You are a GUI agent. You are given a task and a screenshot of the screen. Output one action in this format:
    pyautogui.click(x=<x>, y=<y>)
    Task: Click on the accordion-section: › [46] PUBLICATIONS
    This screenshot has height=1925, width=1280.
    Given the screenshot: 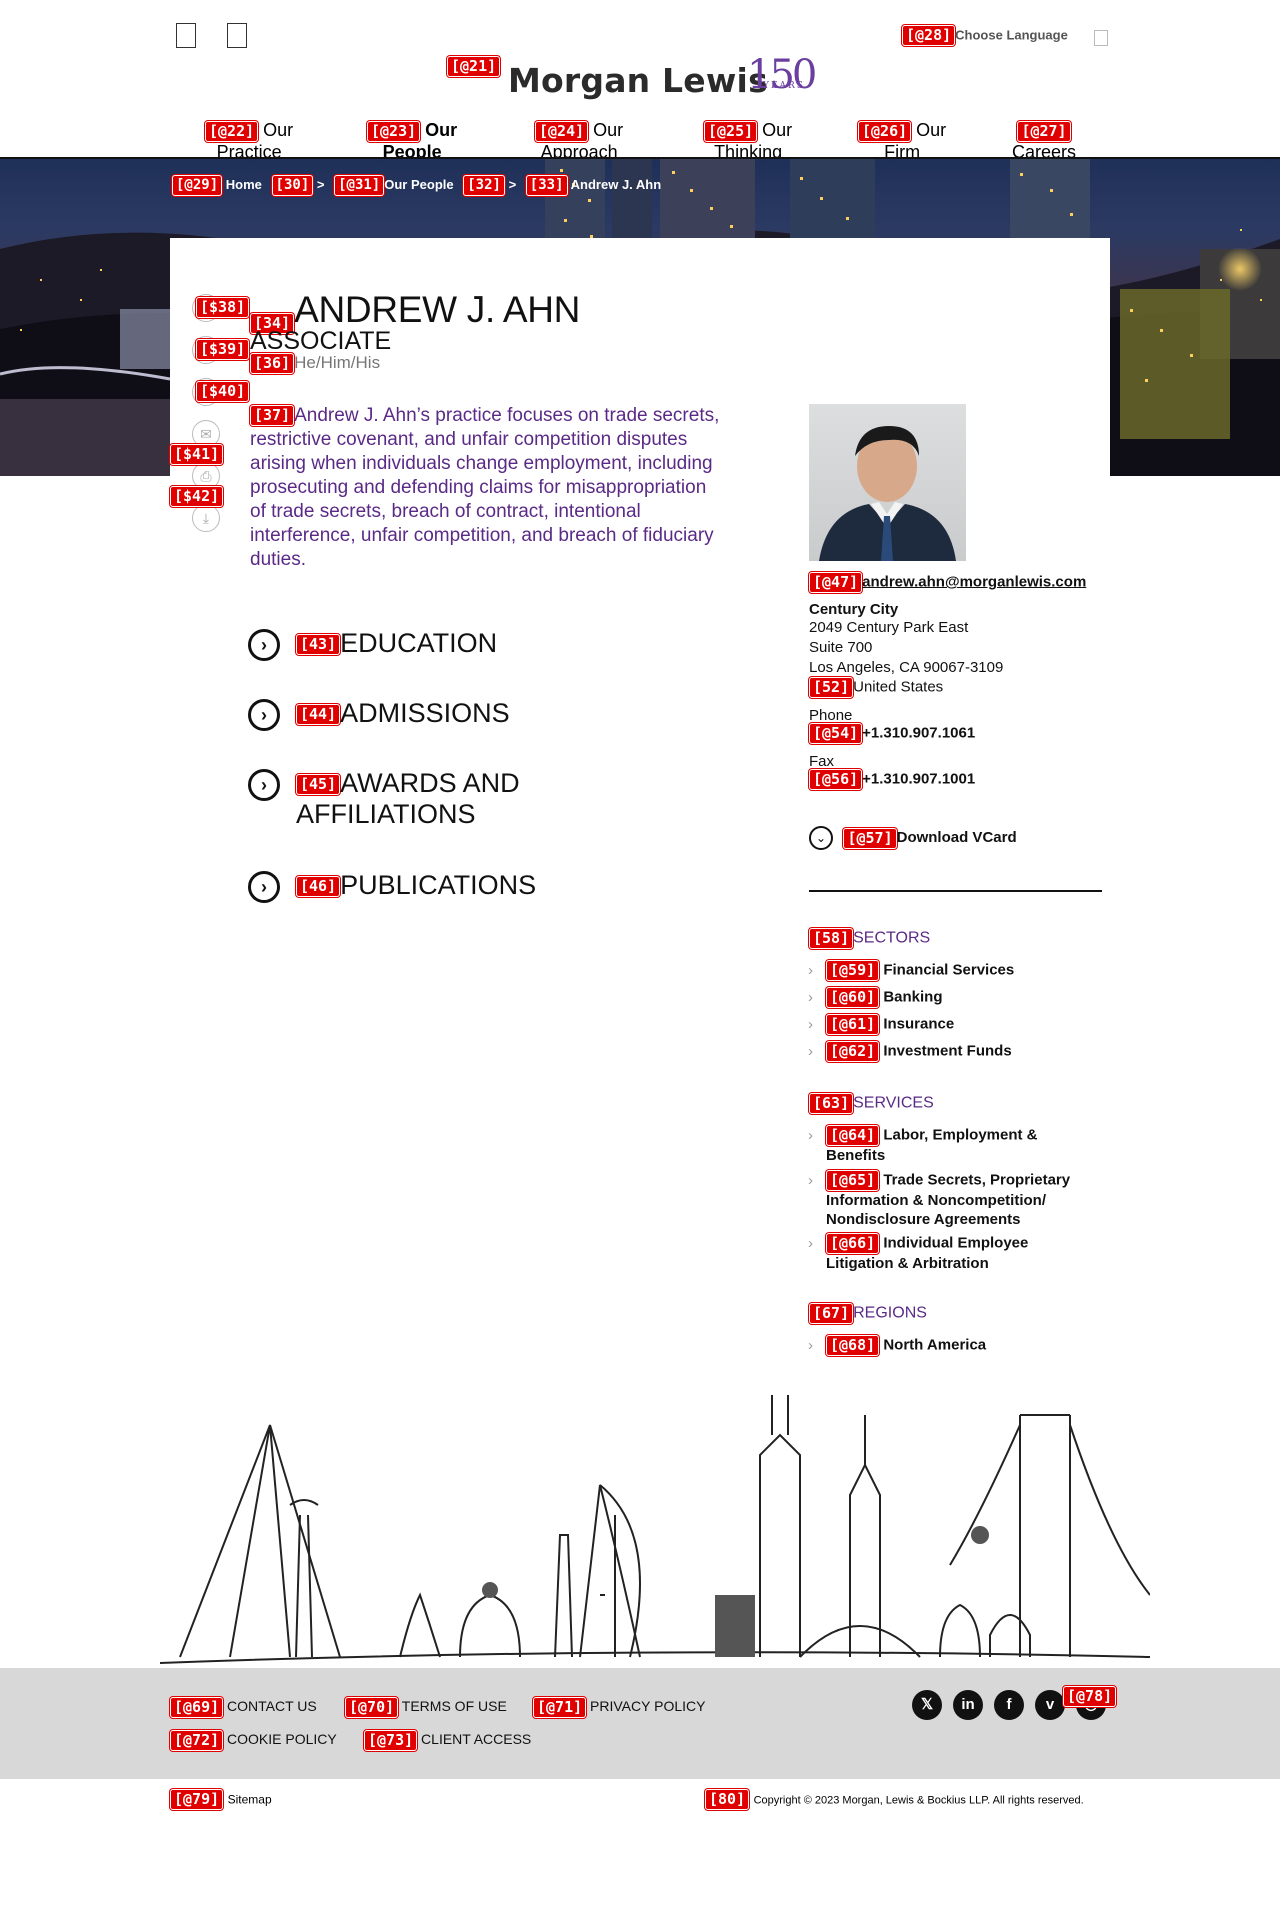 What is the action you would take?
    pyautogui.click(x=452, y=886)
    